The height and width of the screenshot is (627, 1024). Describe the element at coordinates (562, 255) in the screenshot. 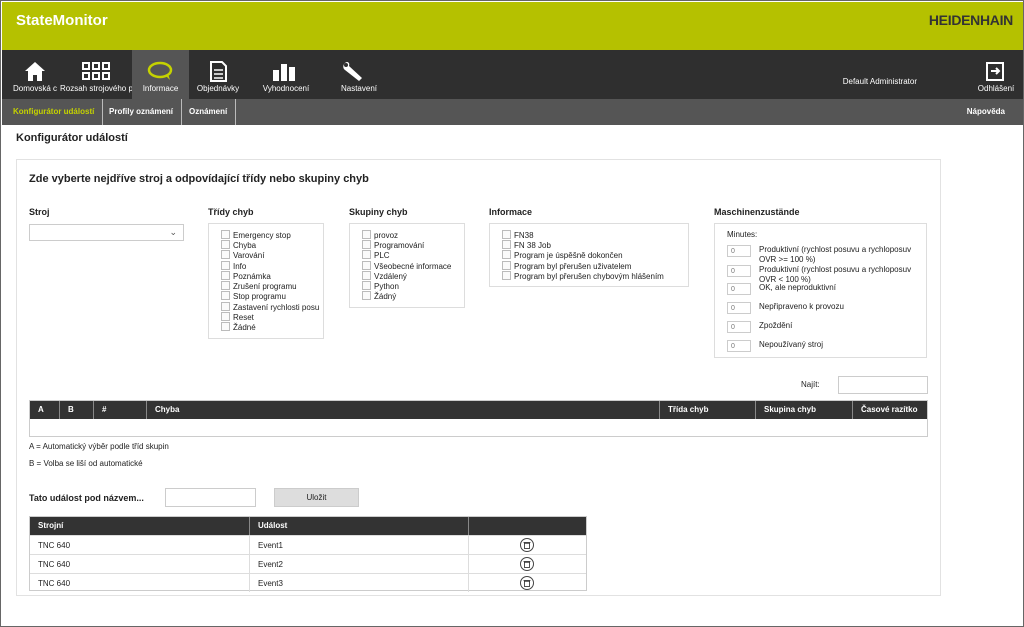

I see `checkbox-information: Program je úspěšně dokončen` at that location.